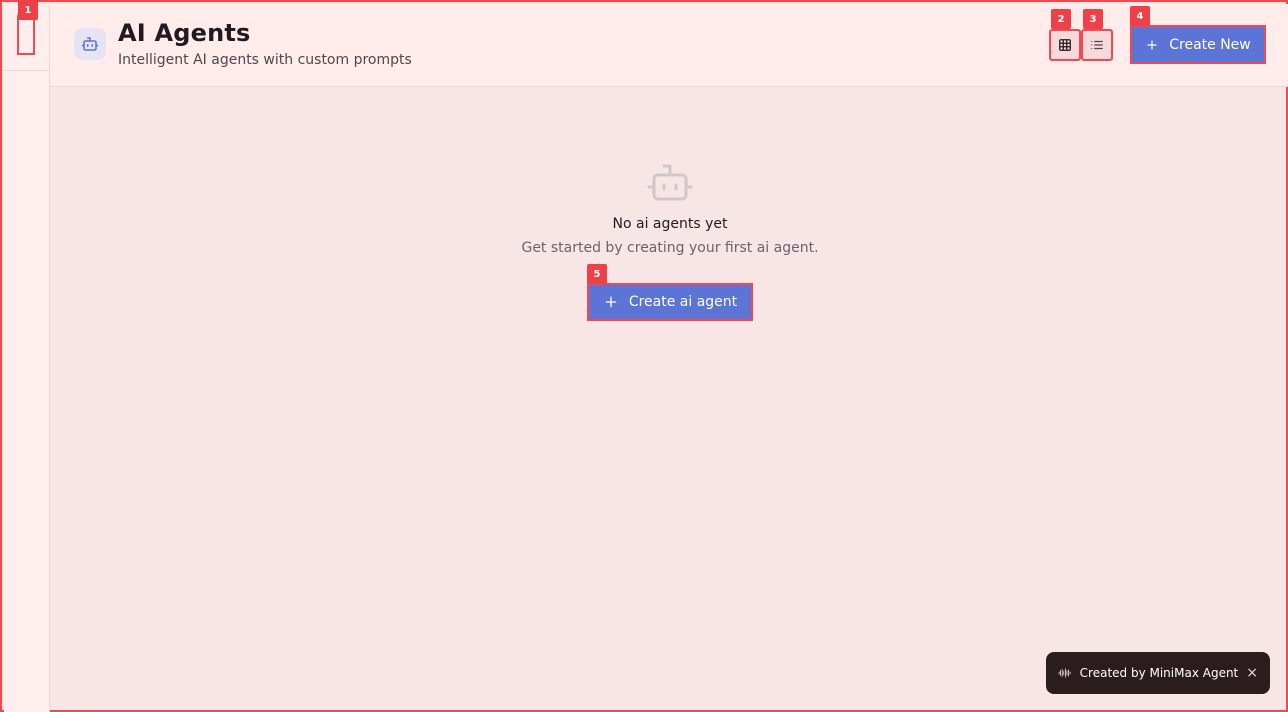 This screenshot has width=1288, height=712. What do you see at coordinates (1061, 19) in the screenshot?
I see `annotation-badge: 2` at bounding box center [1061, 19].